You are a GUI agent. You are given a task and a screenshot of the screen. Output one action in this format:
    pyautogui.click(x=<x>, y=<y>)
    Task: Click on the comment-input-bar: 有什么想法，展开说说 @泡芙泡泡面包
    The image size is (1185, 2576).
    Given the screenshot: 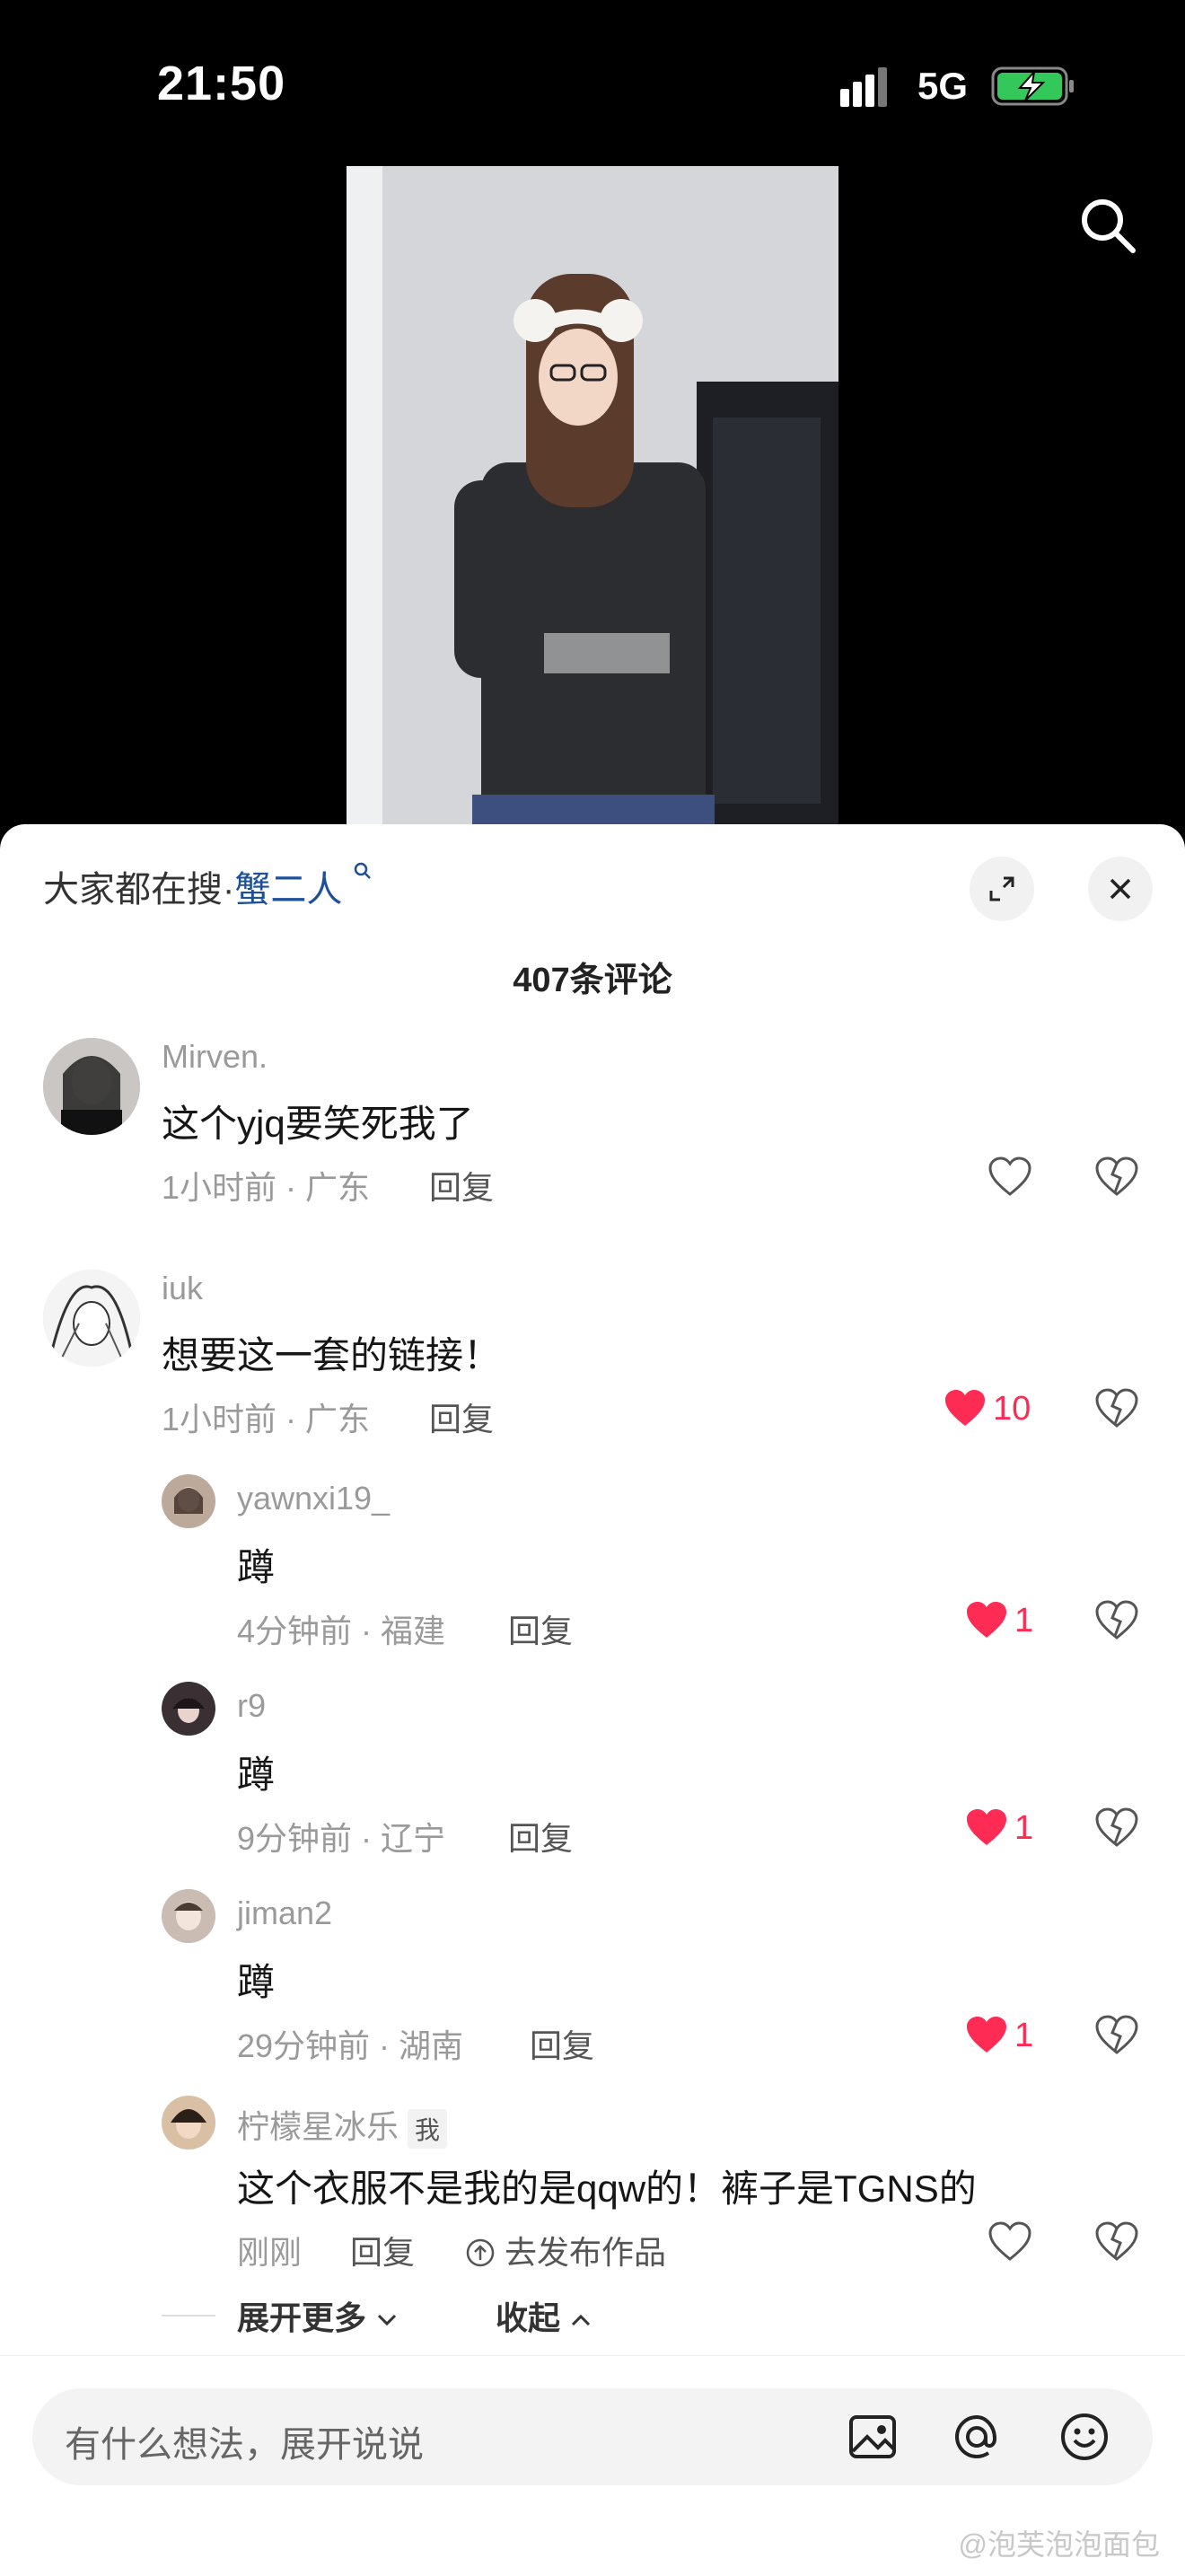 What is the action you would take?
    pyautogui.click(x=592, y=2465)
    